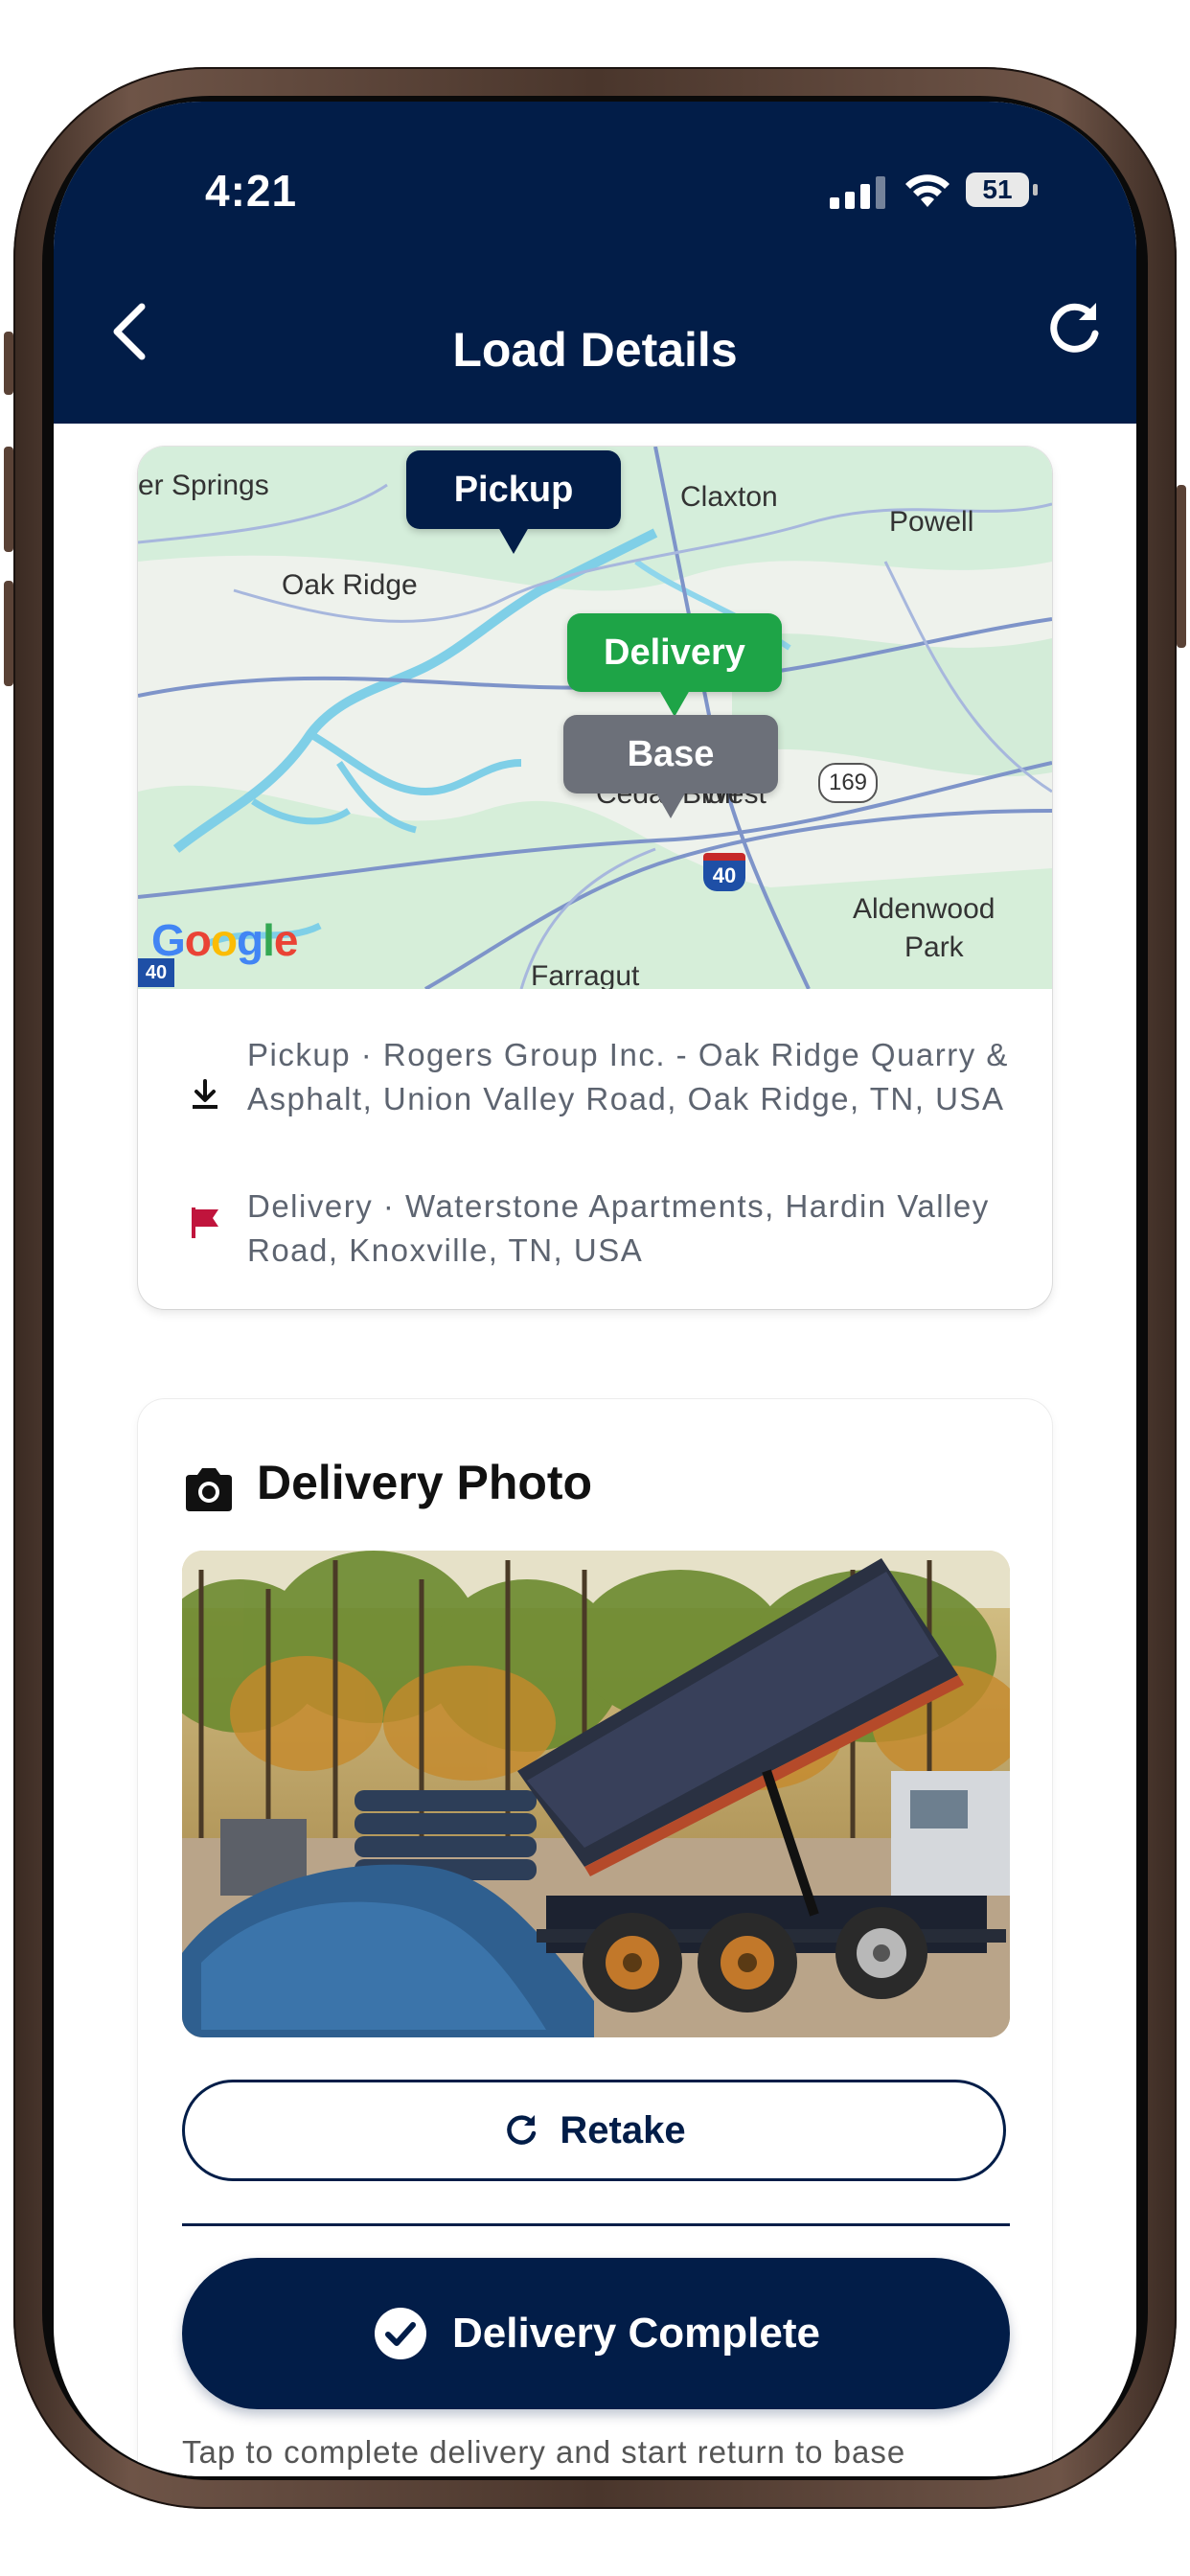  I want to click on power-button, so click(1182, 566).